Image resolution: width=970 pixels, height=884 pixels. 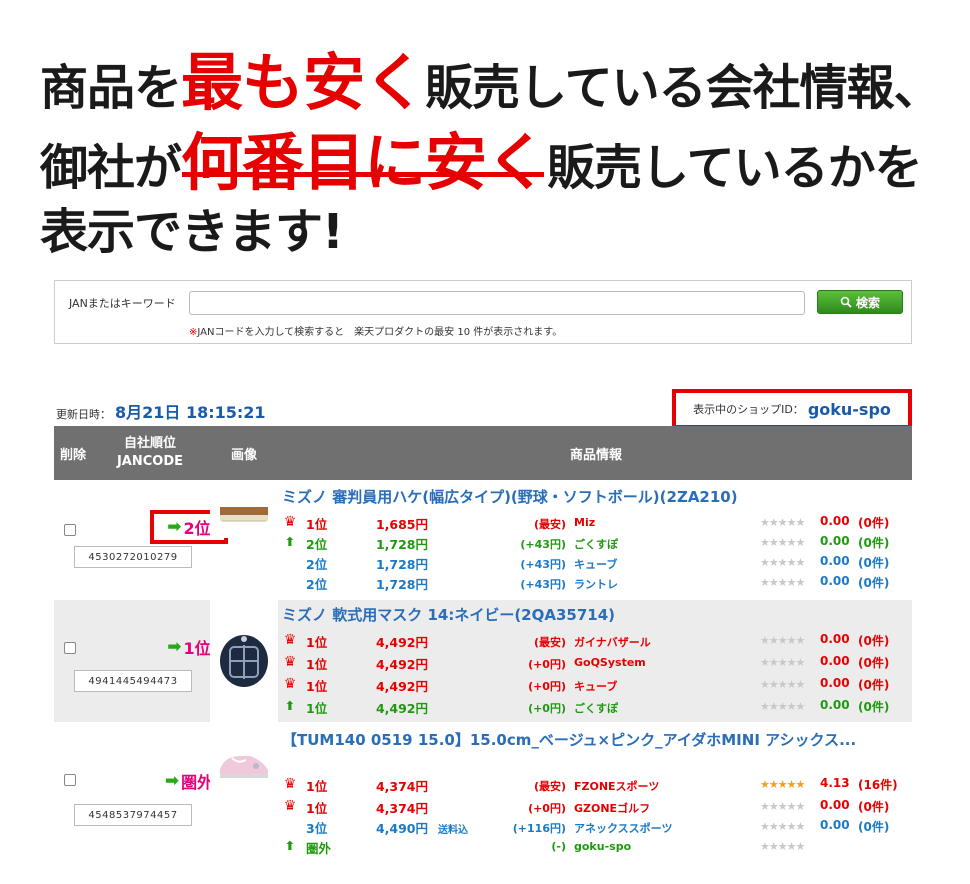 What do you see at coordinates (72, 455) in the screenshot?
I see `header-delete: 削除` at bounding box center [72, 455].